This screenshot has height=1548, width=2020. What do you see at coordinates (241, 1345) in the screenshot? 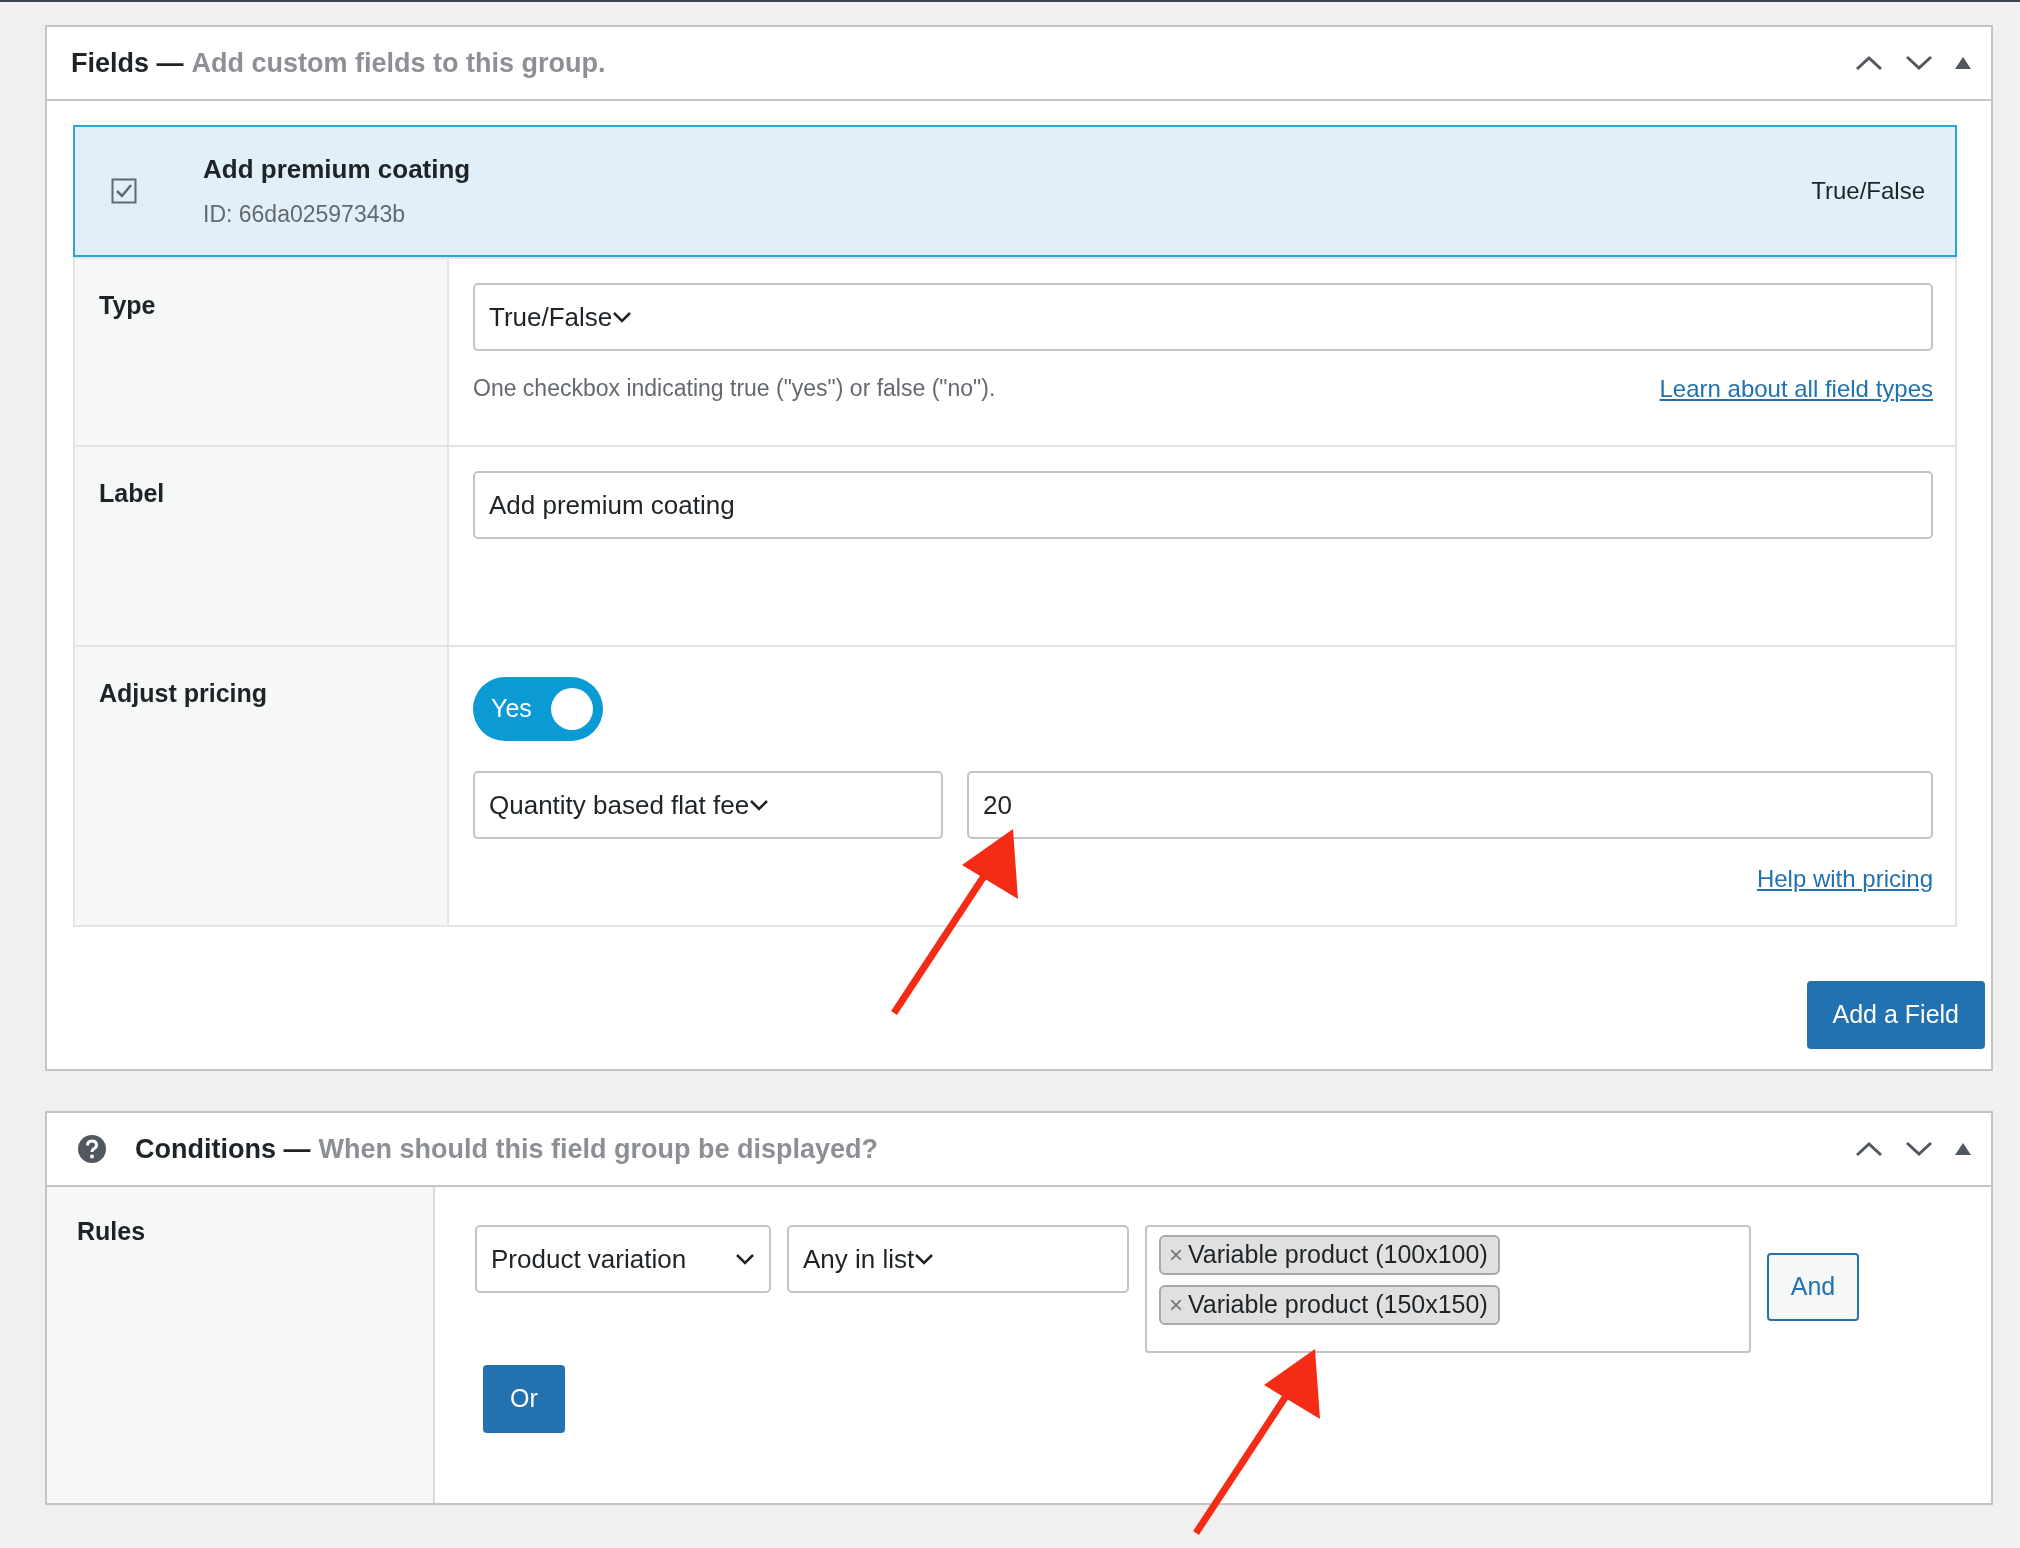
I see `rules-label: Rules` at bounding box center [241, 1345].